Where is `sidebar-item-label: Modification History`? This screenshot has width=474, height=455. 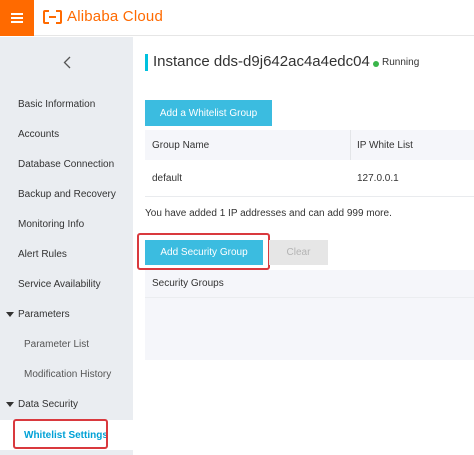
sidebar-item-label: Modification History is located at coordinates (68, 374).